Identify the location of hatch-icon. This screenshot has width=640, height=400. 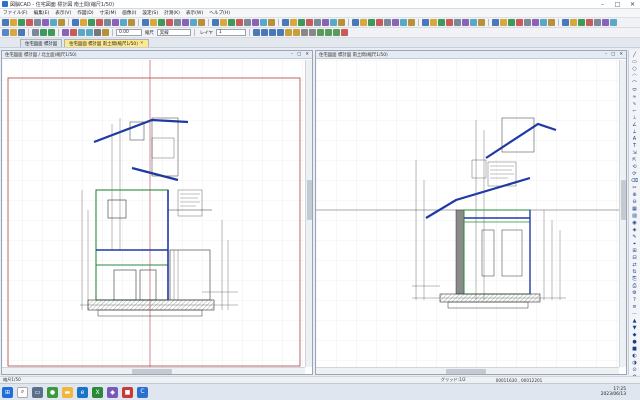
(201, 22).